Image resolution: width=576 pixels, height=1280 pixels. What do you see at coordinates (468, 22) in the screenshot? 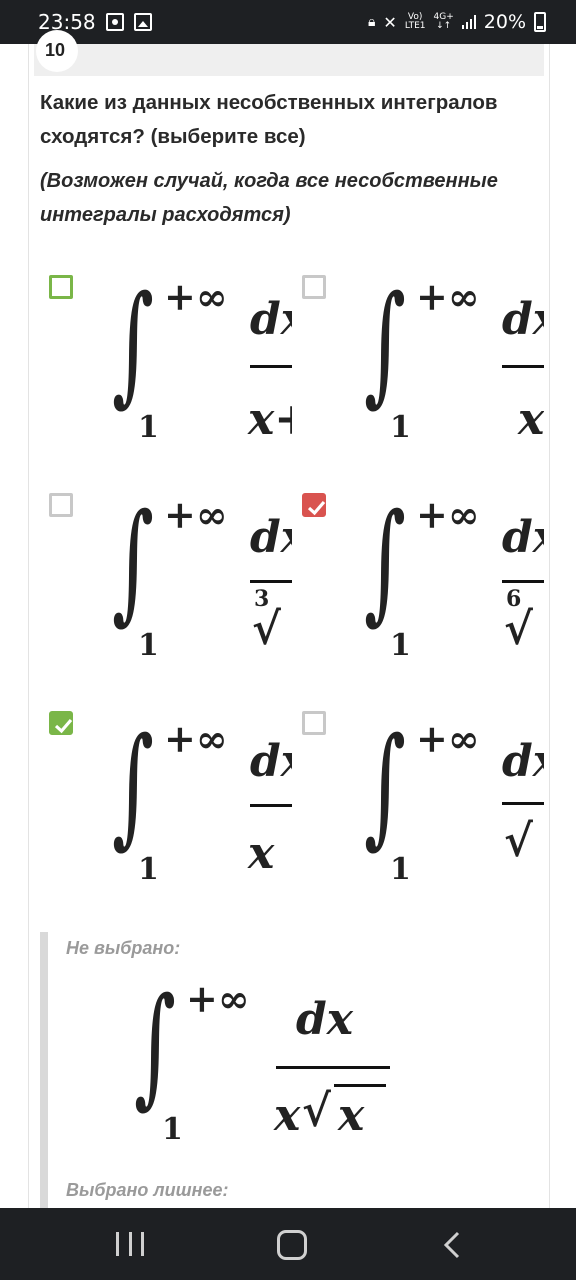
I see `signal-icon` at bounding box center [468, 22].